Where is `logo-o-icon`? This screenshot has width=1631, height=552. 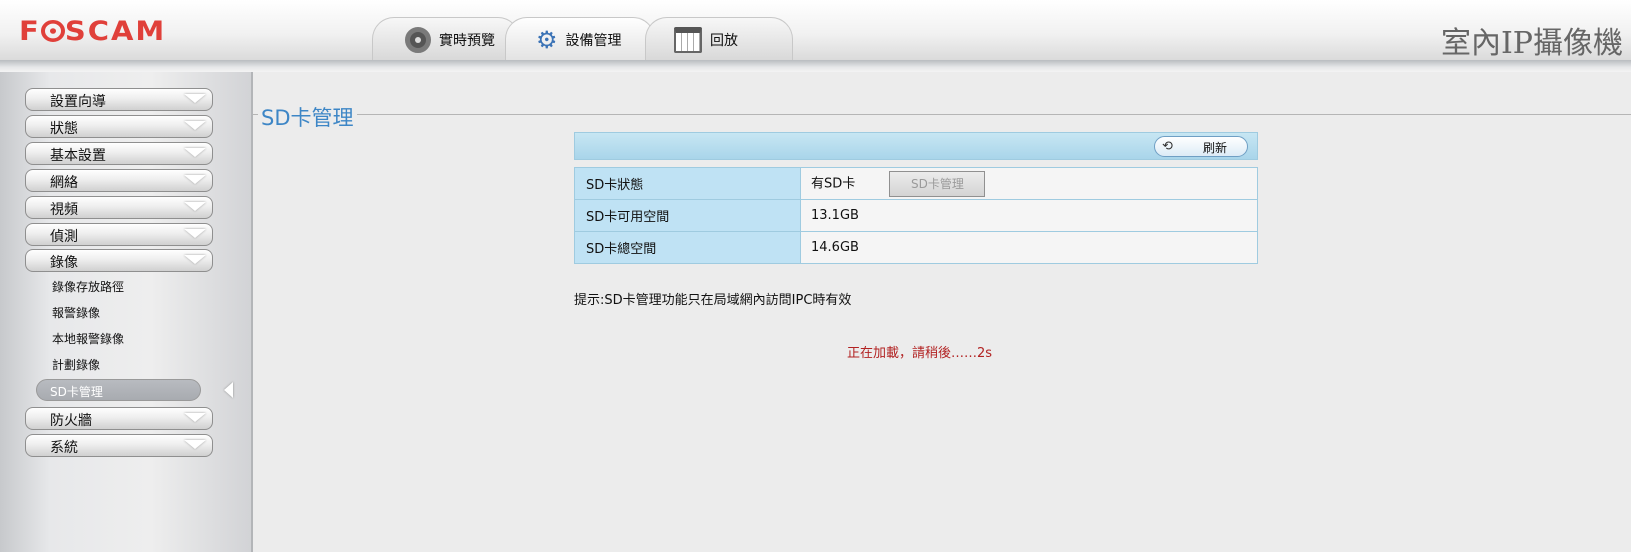
logo-o-icon is located at coordinates (52, 31).